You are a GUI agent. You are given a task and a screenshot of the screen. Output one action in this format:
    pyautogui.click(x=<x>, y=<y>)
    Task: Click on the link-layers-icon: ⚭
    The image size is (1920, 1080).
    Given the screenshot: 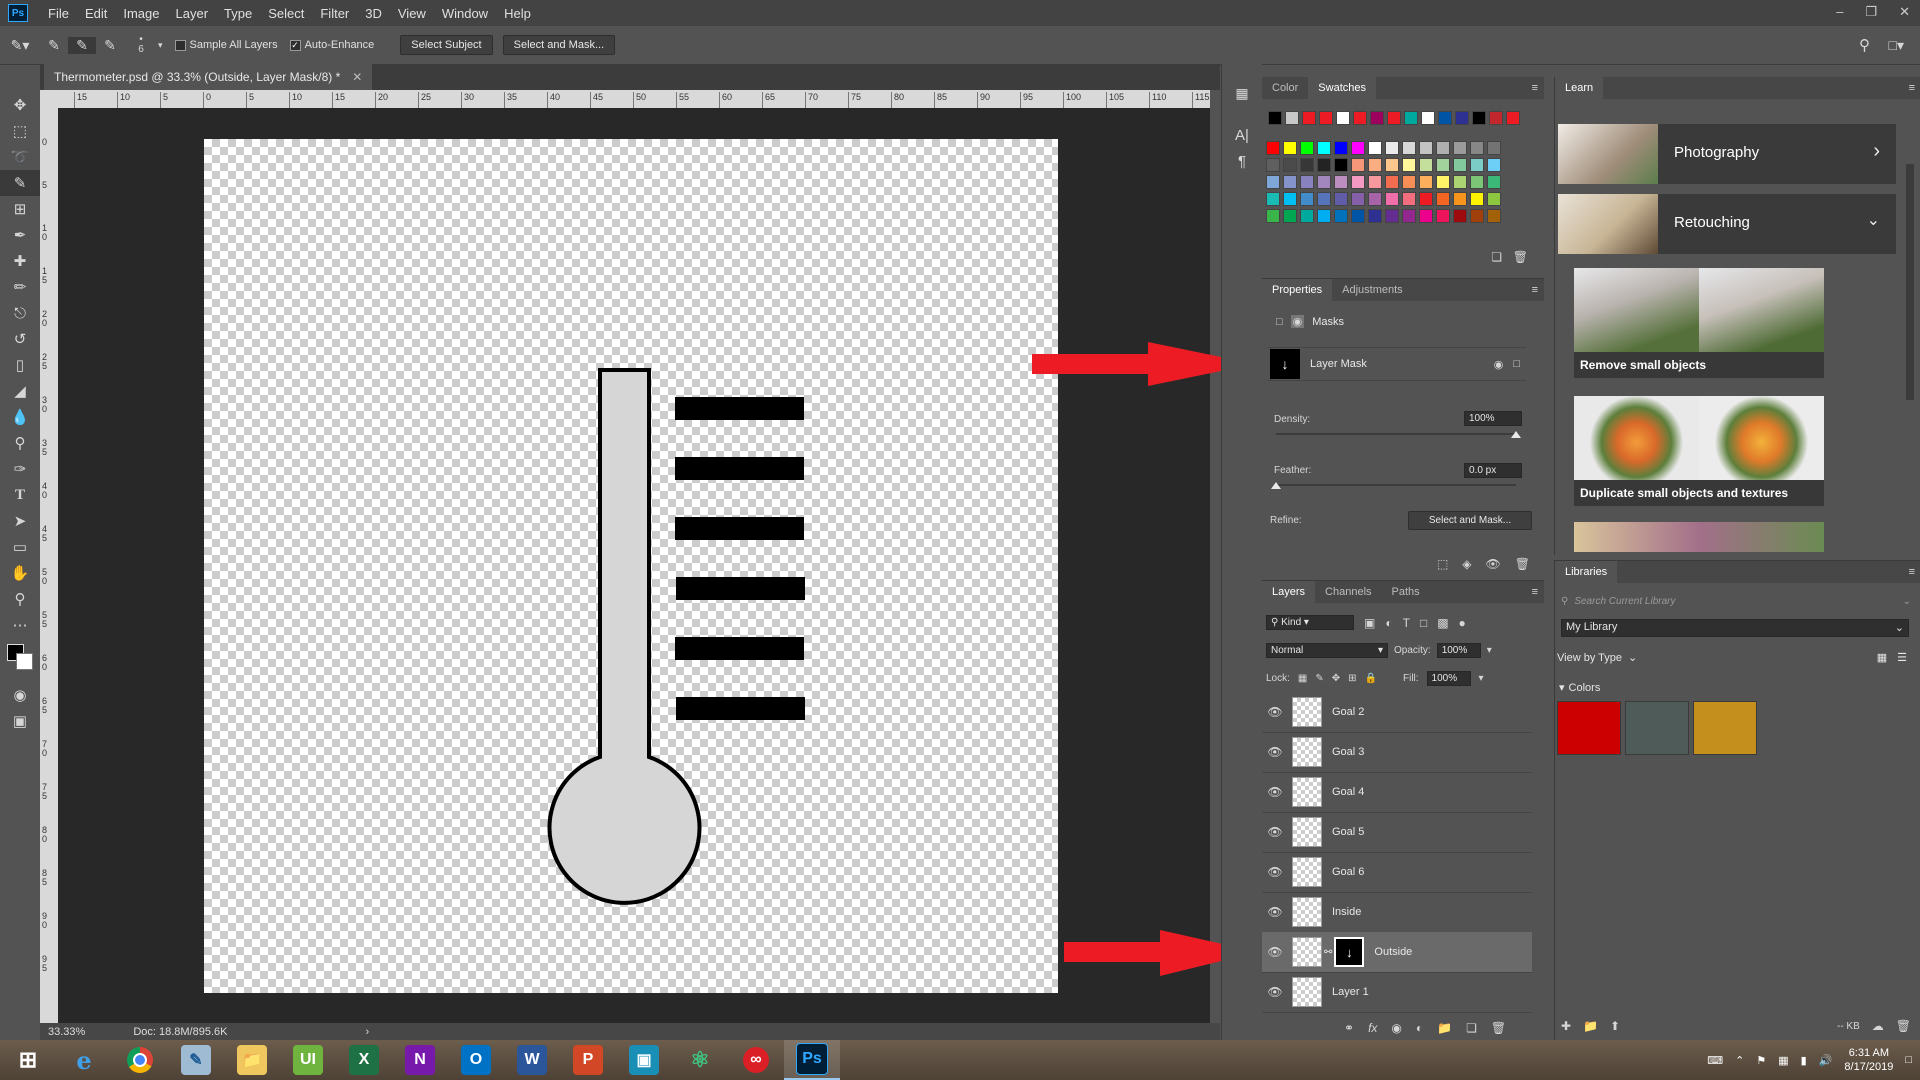 What is the action you would take?
    pyautogui.click(x=1349, y=1028)
    